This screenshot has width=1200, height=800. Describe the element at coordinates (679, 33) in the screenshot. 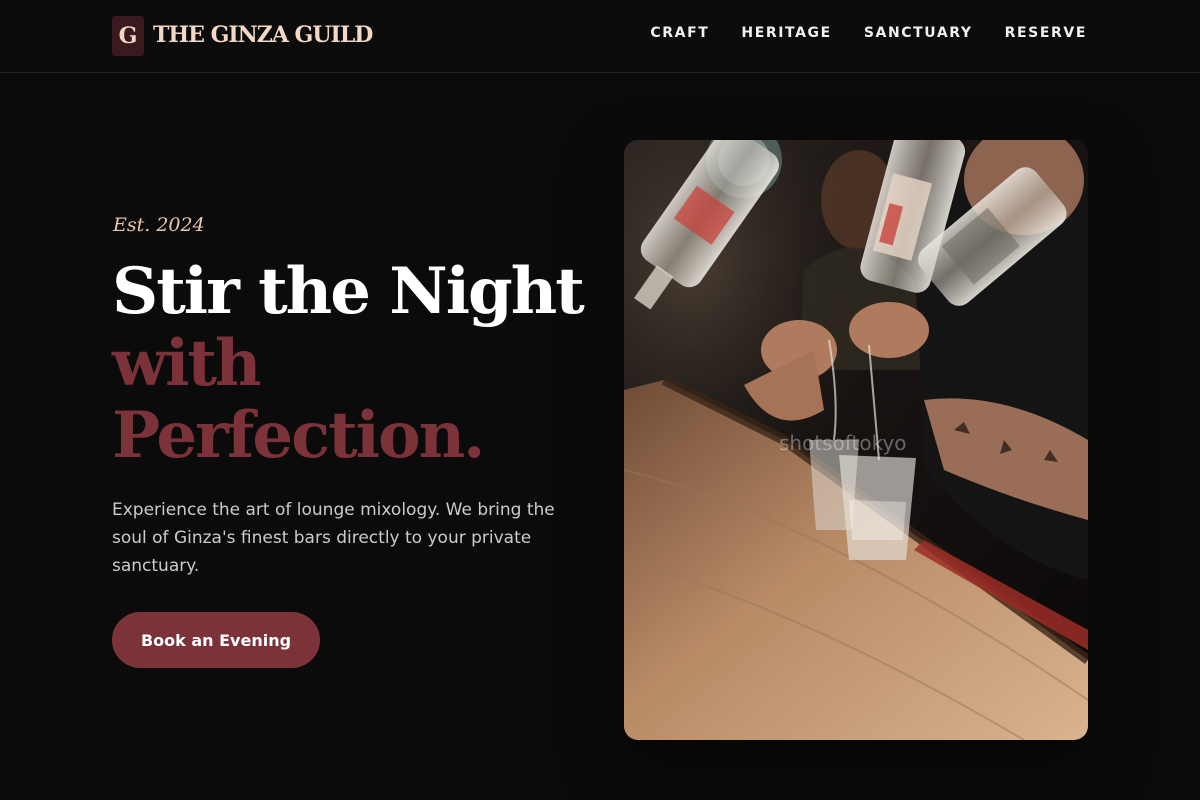

I see `nav-item-craft: CRAFT` at that location.